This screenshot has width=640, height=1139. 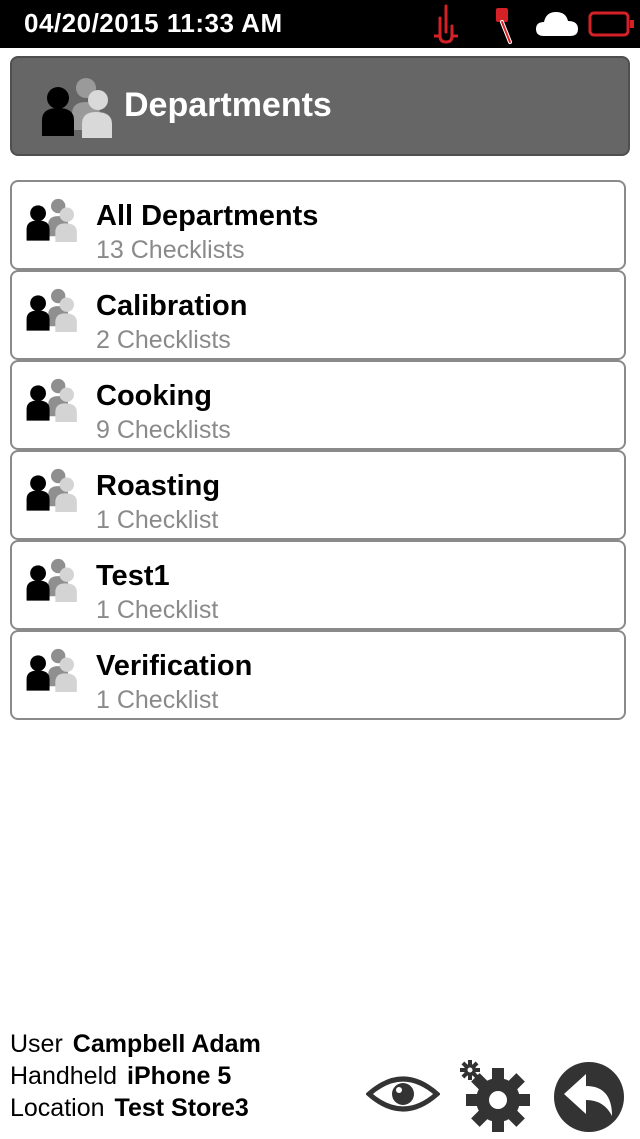 What do you see at coordinates (589, 1099) in the screenshot?
I see `back-arrow-icon` at bounding box center [589, 1099].